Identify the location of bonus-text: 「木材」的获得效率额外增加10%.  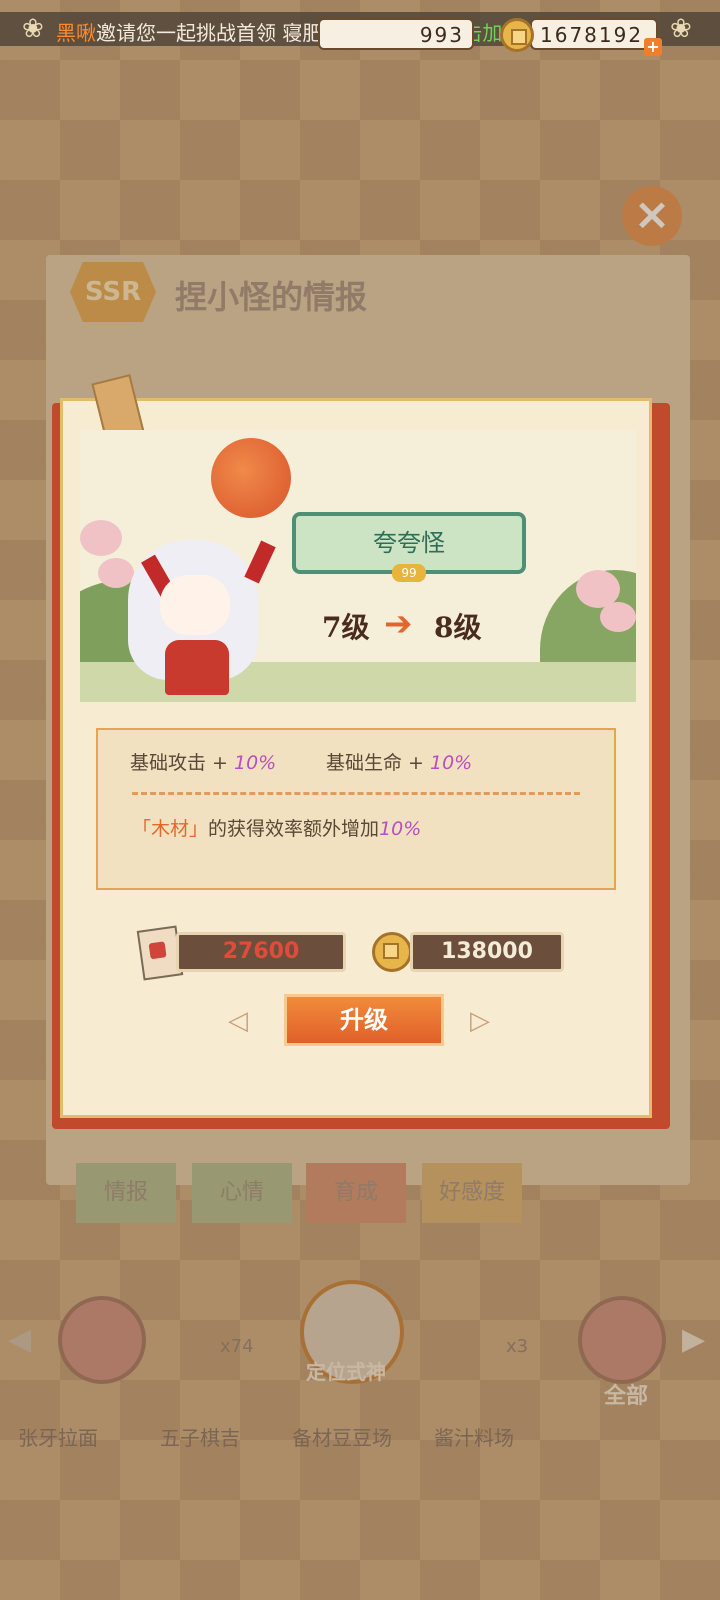
(276, 827).